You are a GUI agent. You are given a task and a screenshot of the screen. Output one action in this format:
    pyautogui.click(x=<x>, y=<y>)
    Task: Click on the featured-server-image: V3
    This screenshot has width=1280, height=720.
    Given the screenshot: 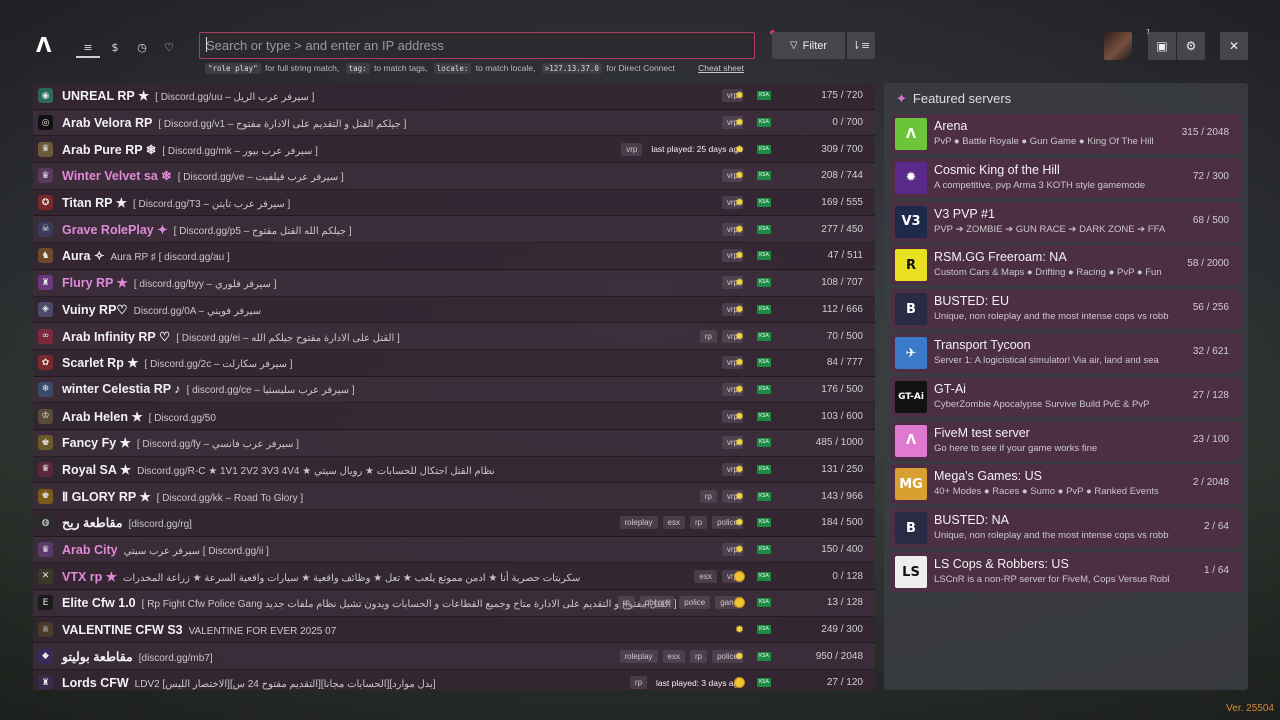 What is the action you would take?
    pyautogui.click(x=911, y=221)
    